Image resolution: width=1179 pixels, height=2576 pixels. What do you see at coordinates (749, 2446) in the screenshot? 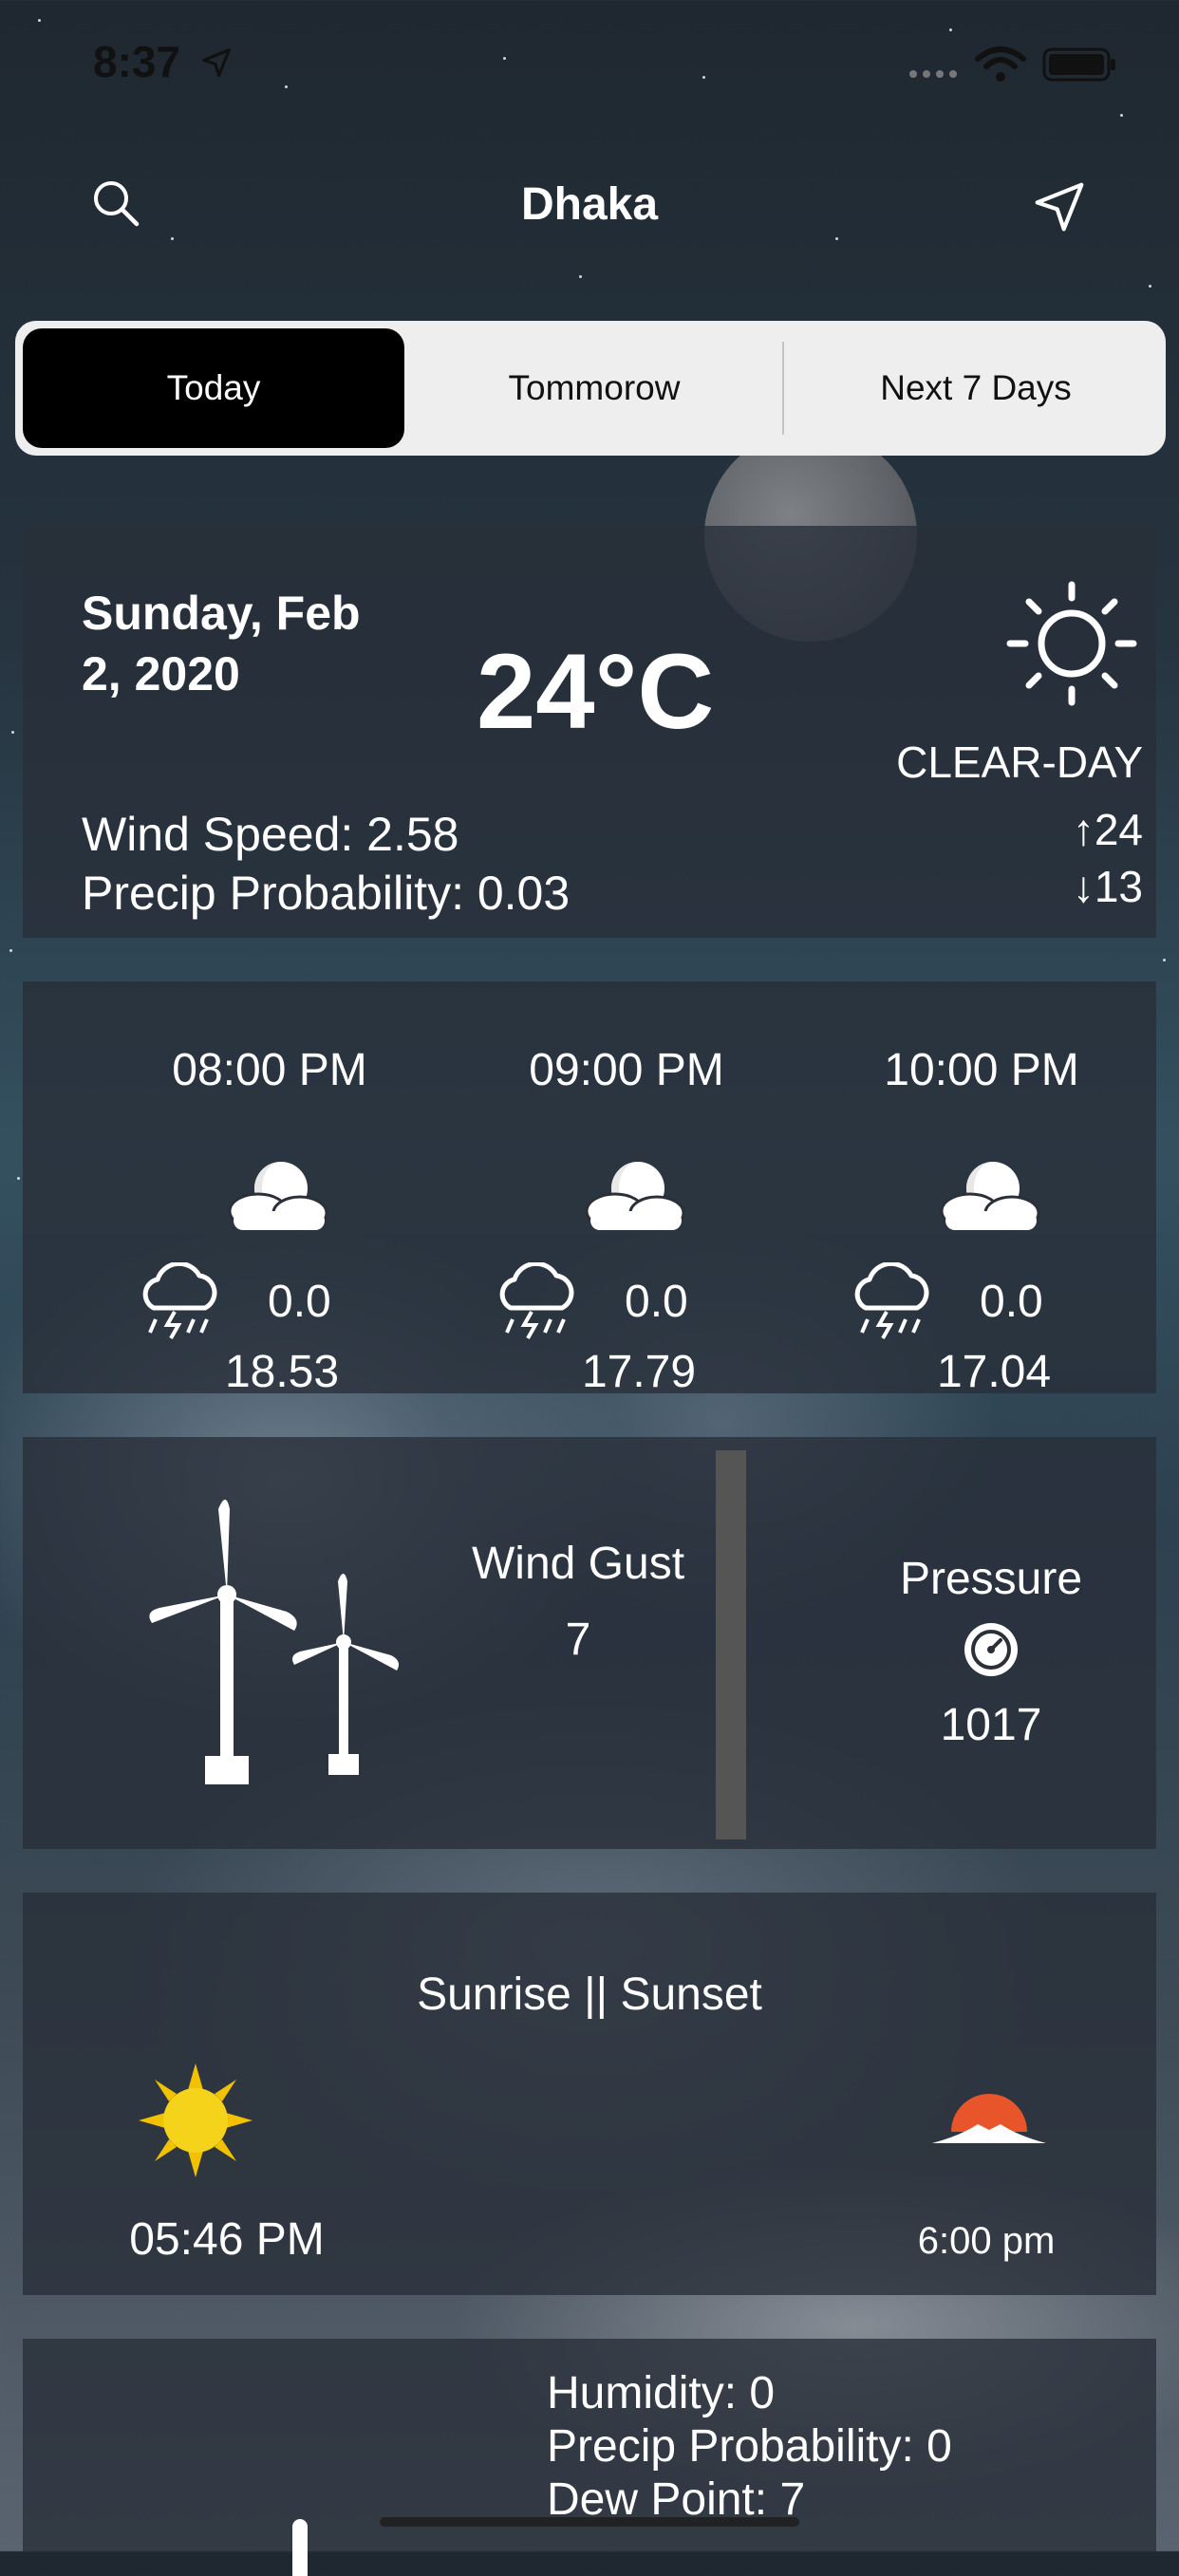
I see `precip-probability-detail: Precip Probability: 0` at bounding box center [749, 2446].